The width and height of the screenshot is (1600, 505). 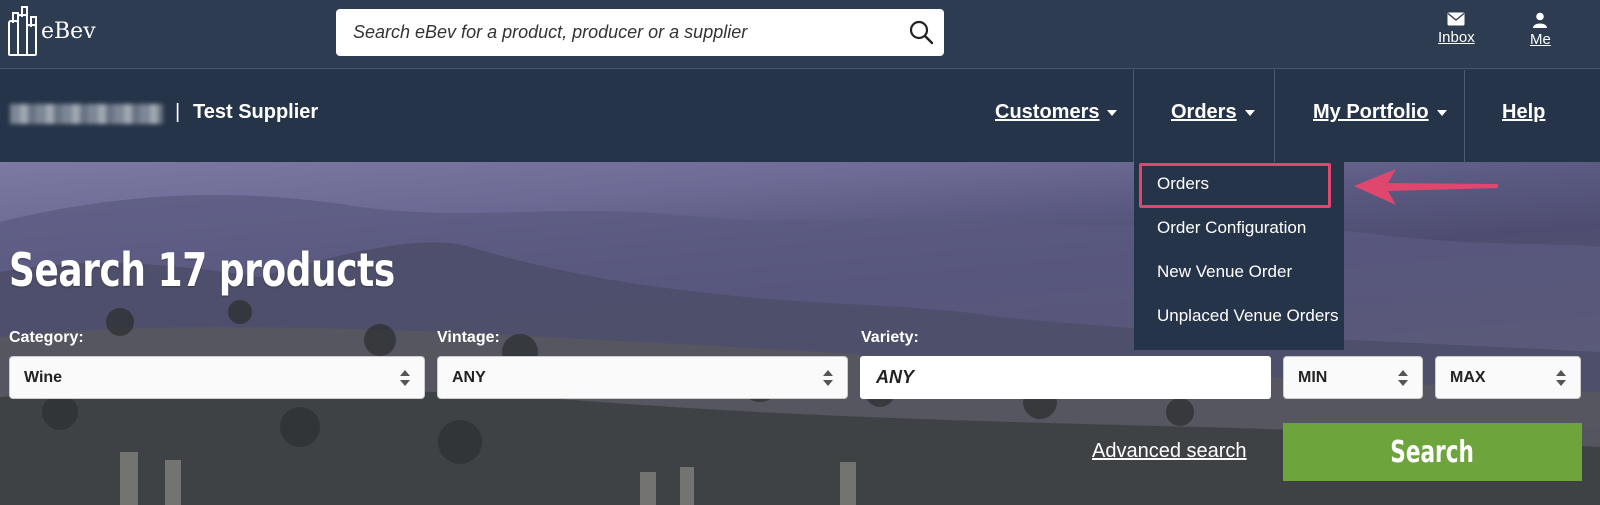 I want to click on me-label: Me, so click(x=1540, y=39).